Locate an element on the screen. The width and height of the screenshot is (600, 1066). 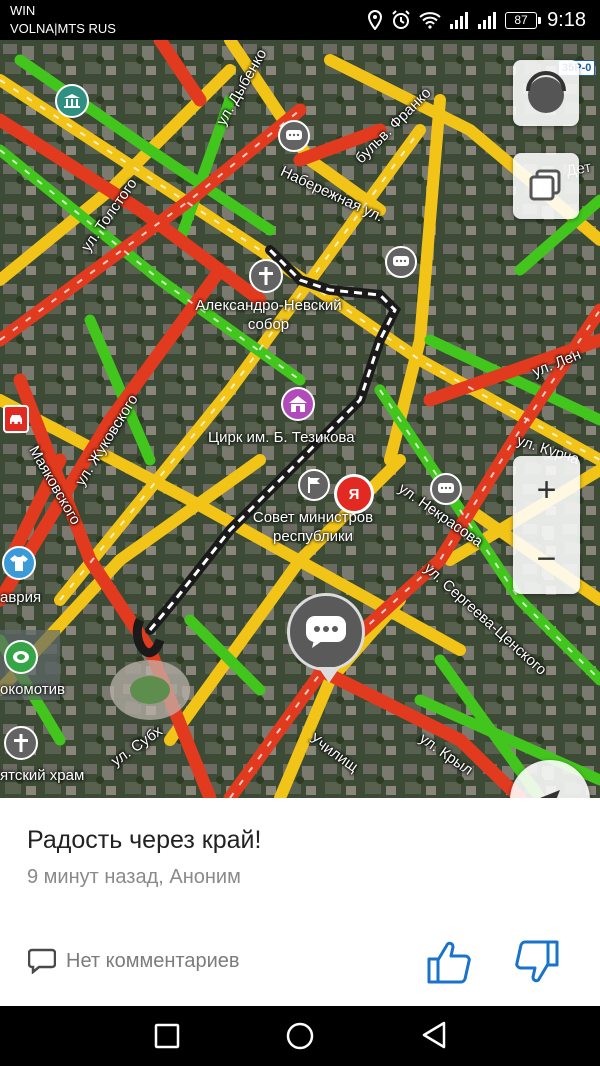
museum-pin is located at coordinates (72, 101).